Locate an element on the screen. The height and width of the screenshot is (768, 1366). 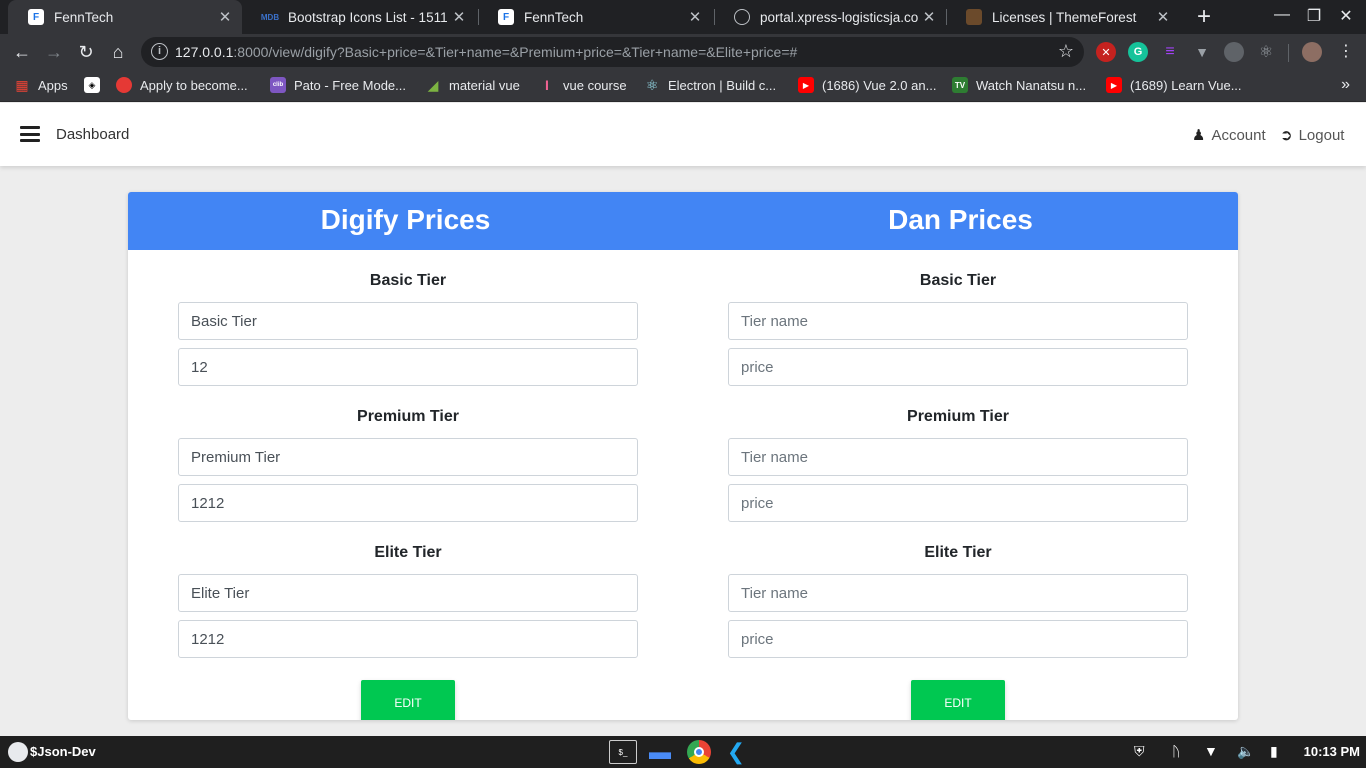
apply-icon is located at coordinates (124, 85).